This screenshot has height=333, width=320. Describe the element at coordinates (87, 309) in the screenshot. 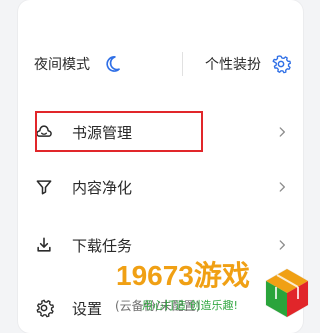

I see `menu-item-label: 设置` at that location.